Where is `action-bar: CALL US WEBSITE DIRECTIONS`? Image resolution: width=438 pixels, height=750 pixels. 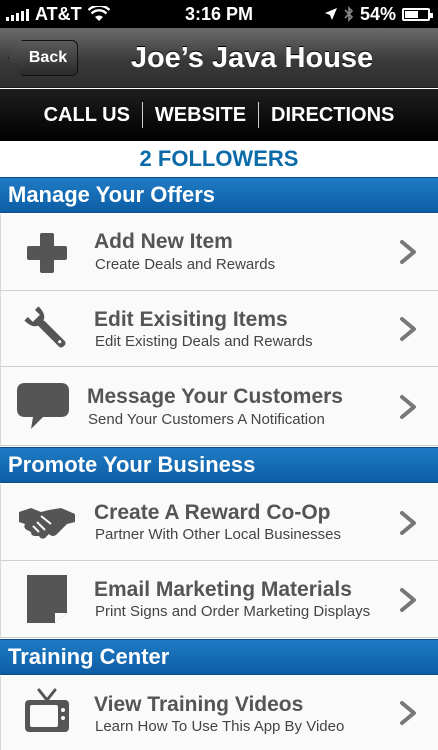
action-bar: CALL US WEBSITE DIRECTIONS is located at coordinates (219, 115).